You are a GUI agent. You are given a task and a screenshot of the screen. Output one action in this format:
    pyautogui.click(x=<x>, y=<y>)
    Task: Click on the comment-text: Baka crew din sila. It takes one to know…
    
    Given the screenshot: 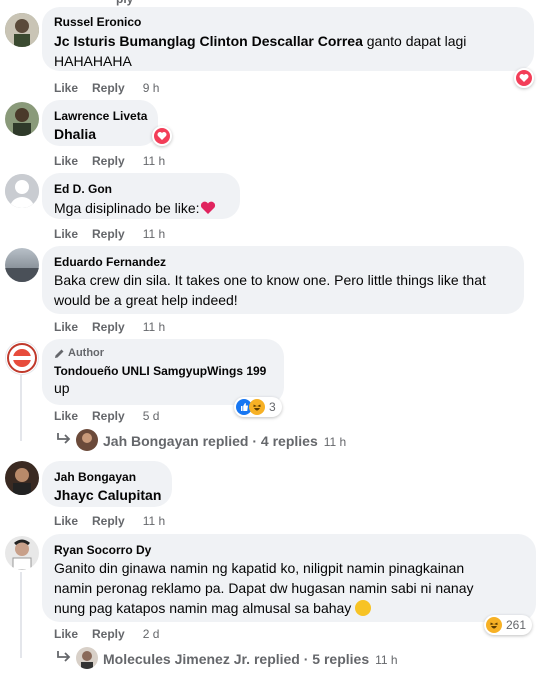 What is the action you would take?
    pyautogui.click(x=270, y=290)
    